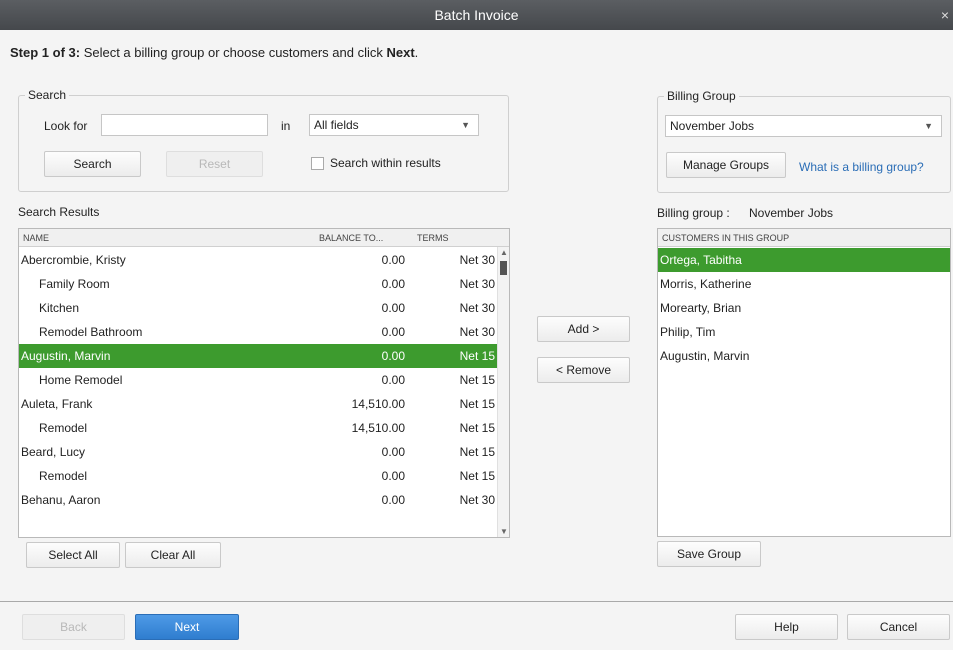 The height and width of the screenshot is (650, 953). I want to click on window-title: Batch Invoice, so click(476, 15).